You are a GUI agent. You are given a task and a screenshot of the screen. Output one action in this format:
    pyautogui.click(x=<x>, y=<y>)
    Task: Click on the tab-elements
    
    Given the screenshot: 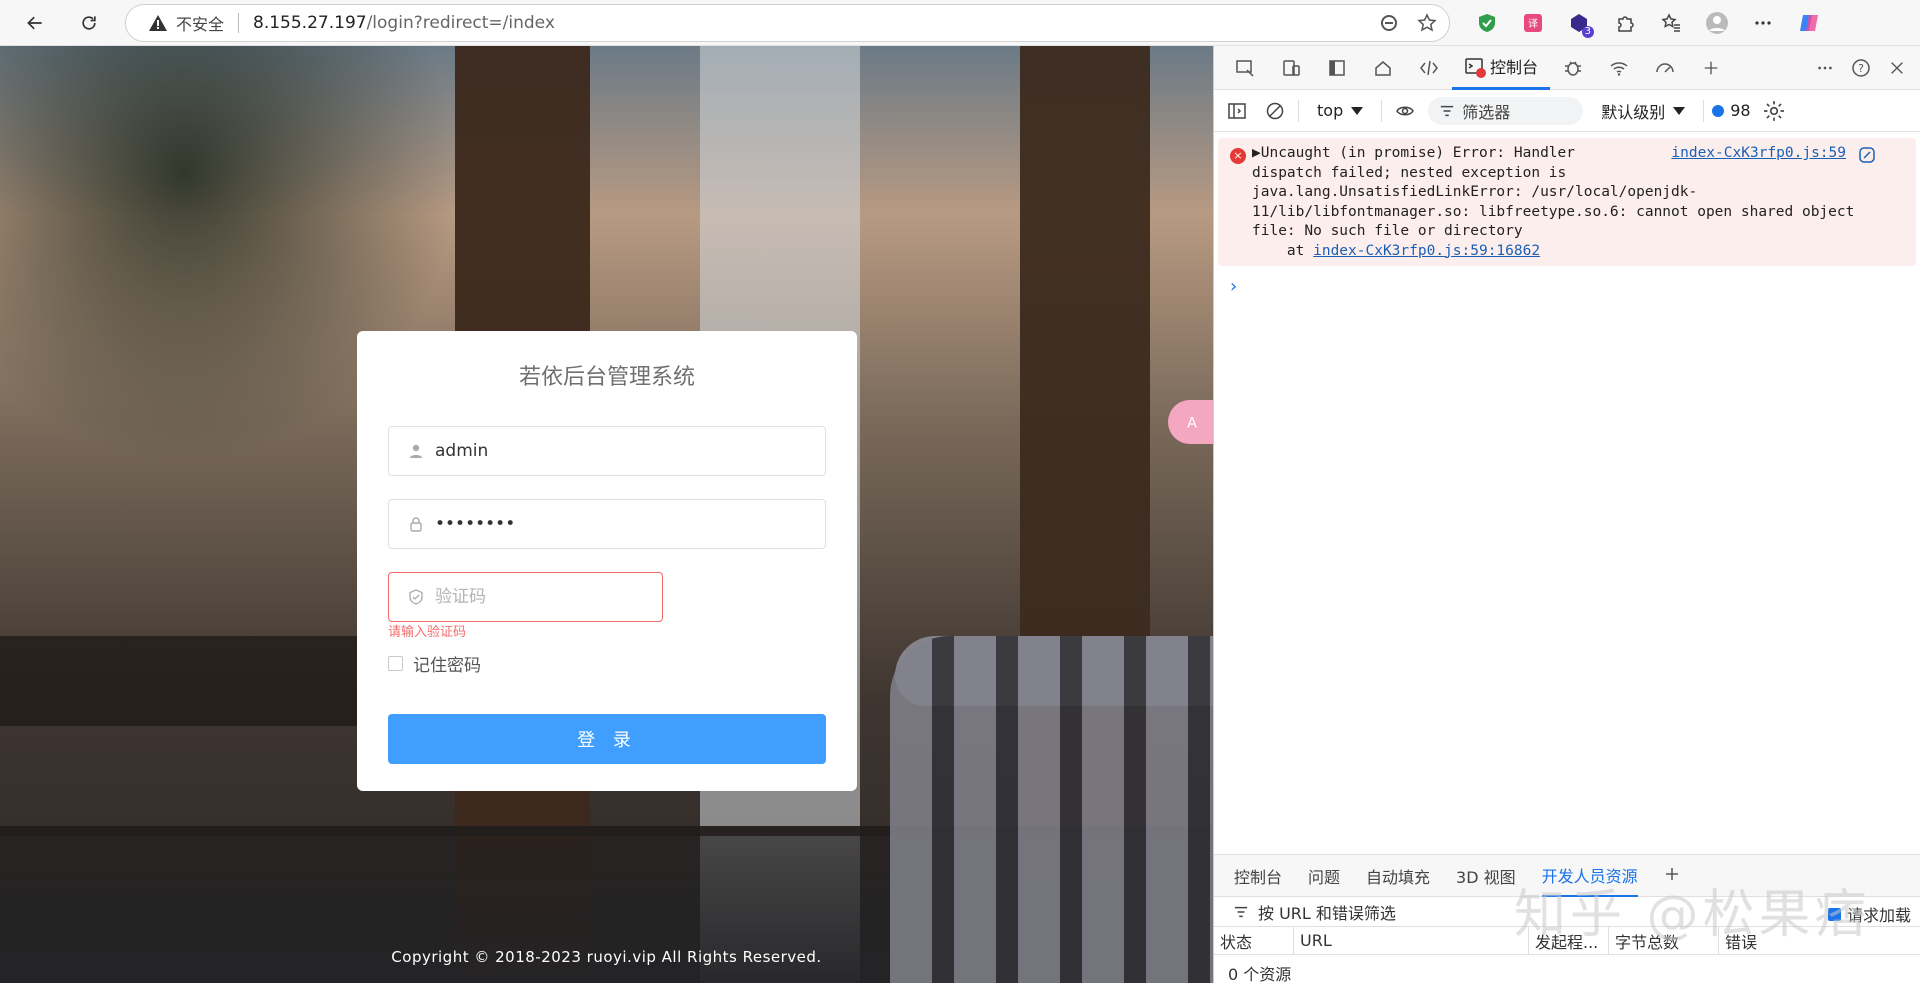 What is the action you would take?
    pyautogui.click(x=1429, y=68)
    